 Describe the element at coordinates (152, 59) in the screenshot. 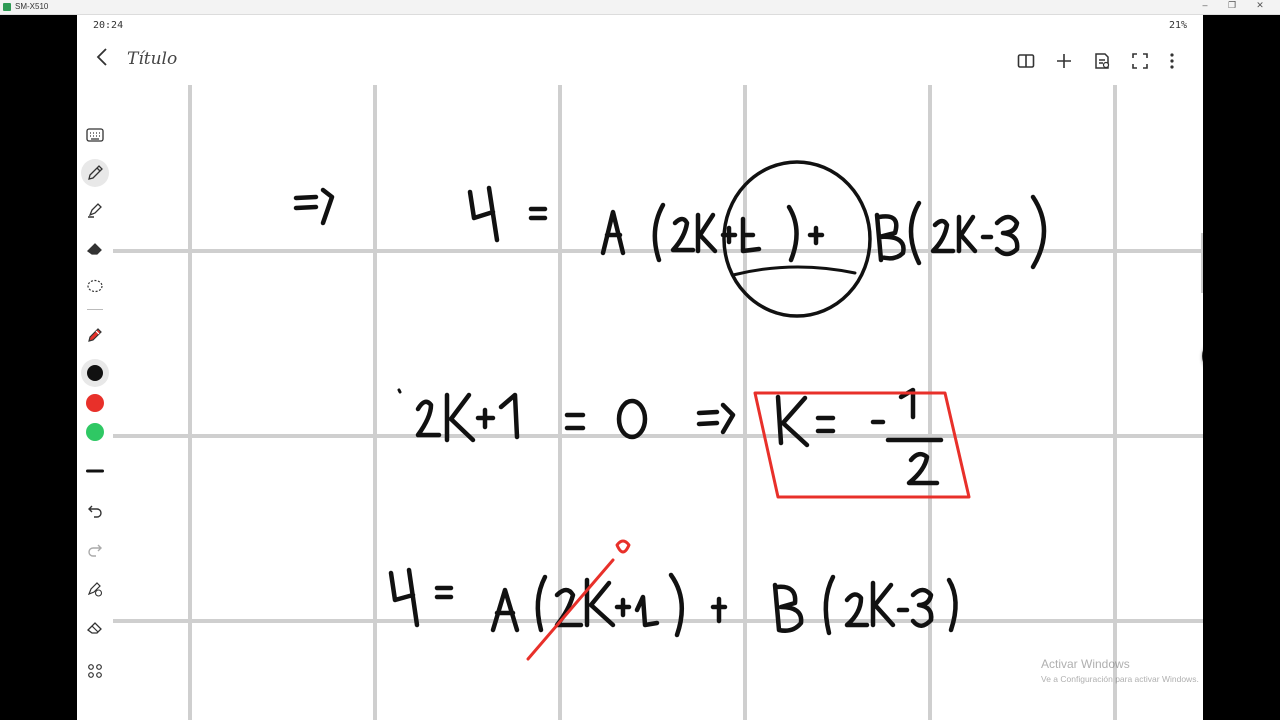

I see `note-title: Título` at that location.